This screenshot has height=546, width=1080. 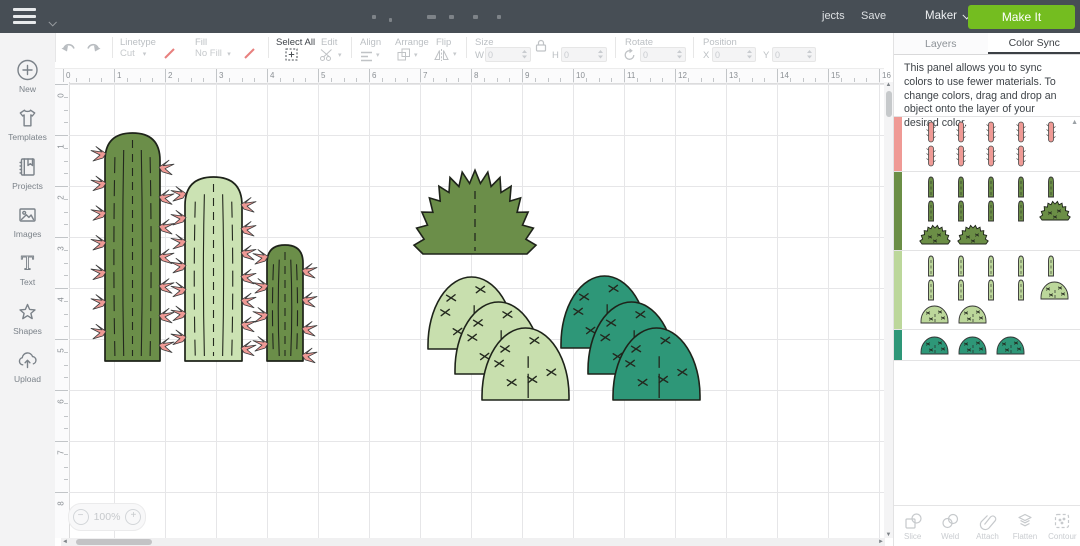 What do you see at coordinates (889, 535) in the screenshot?
I see `scroll-down-icon: ▼` at bounding box center [889, 535].